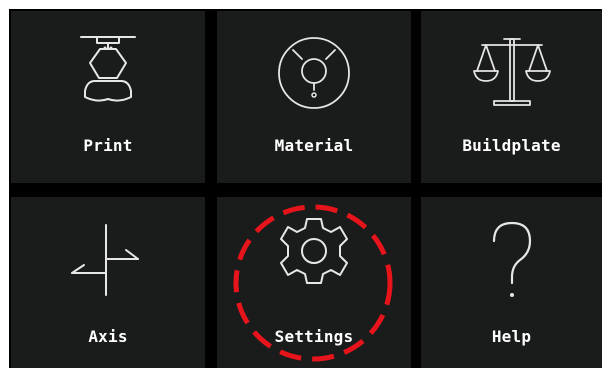  What do you see at coordinates (105, 260) in the screenshot?
I see `axis-signpost-icon` at bounding box center [105, 260].